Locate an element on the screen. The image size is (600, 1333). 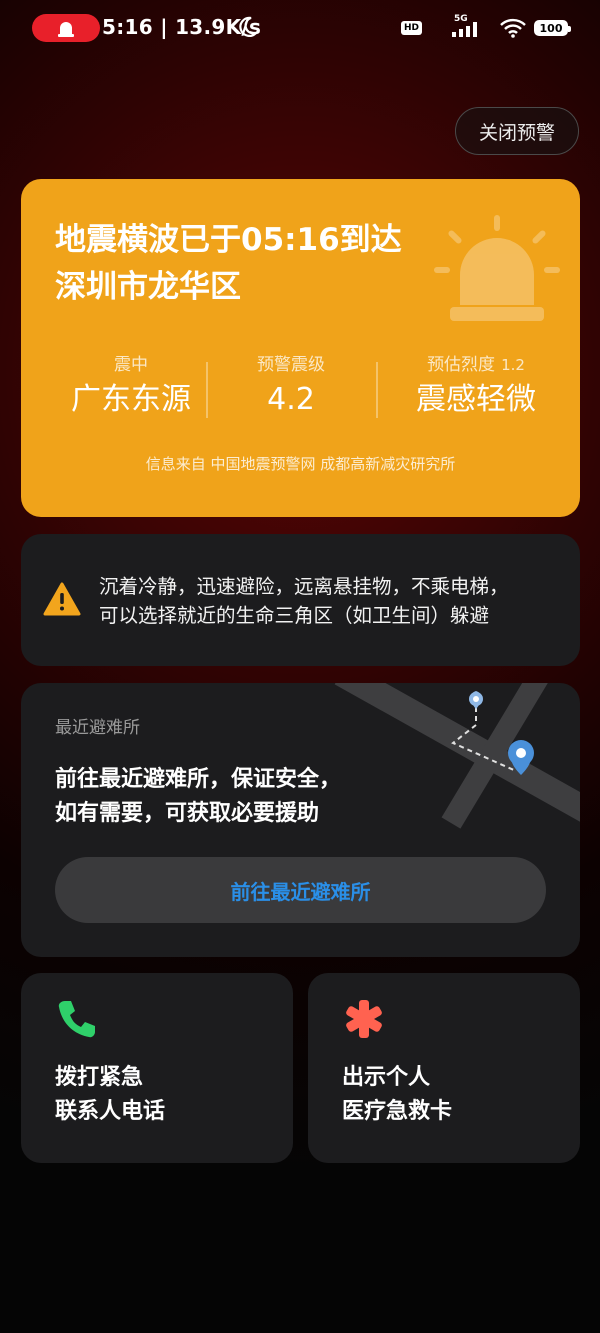
shelter-line-1: 前往最近避难所，保证安全， is located at coordinates (198, 779).